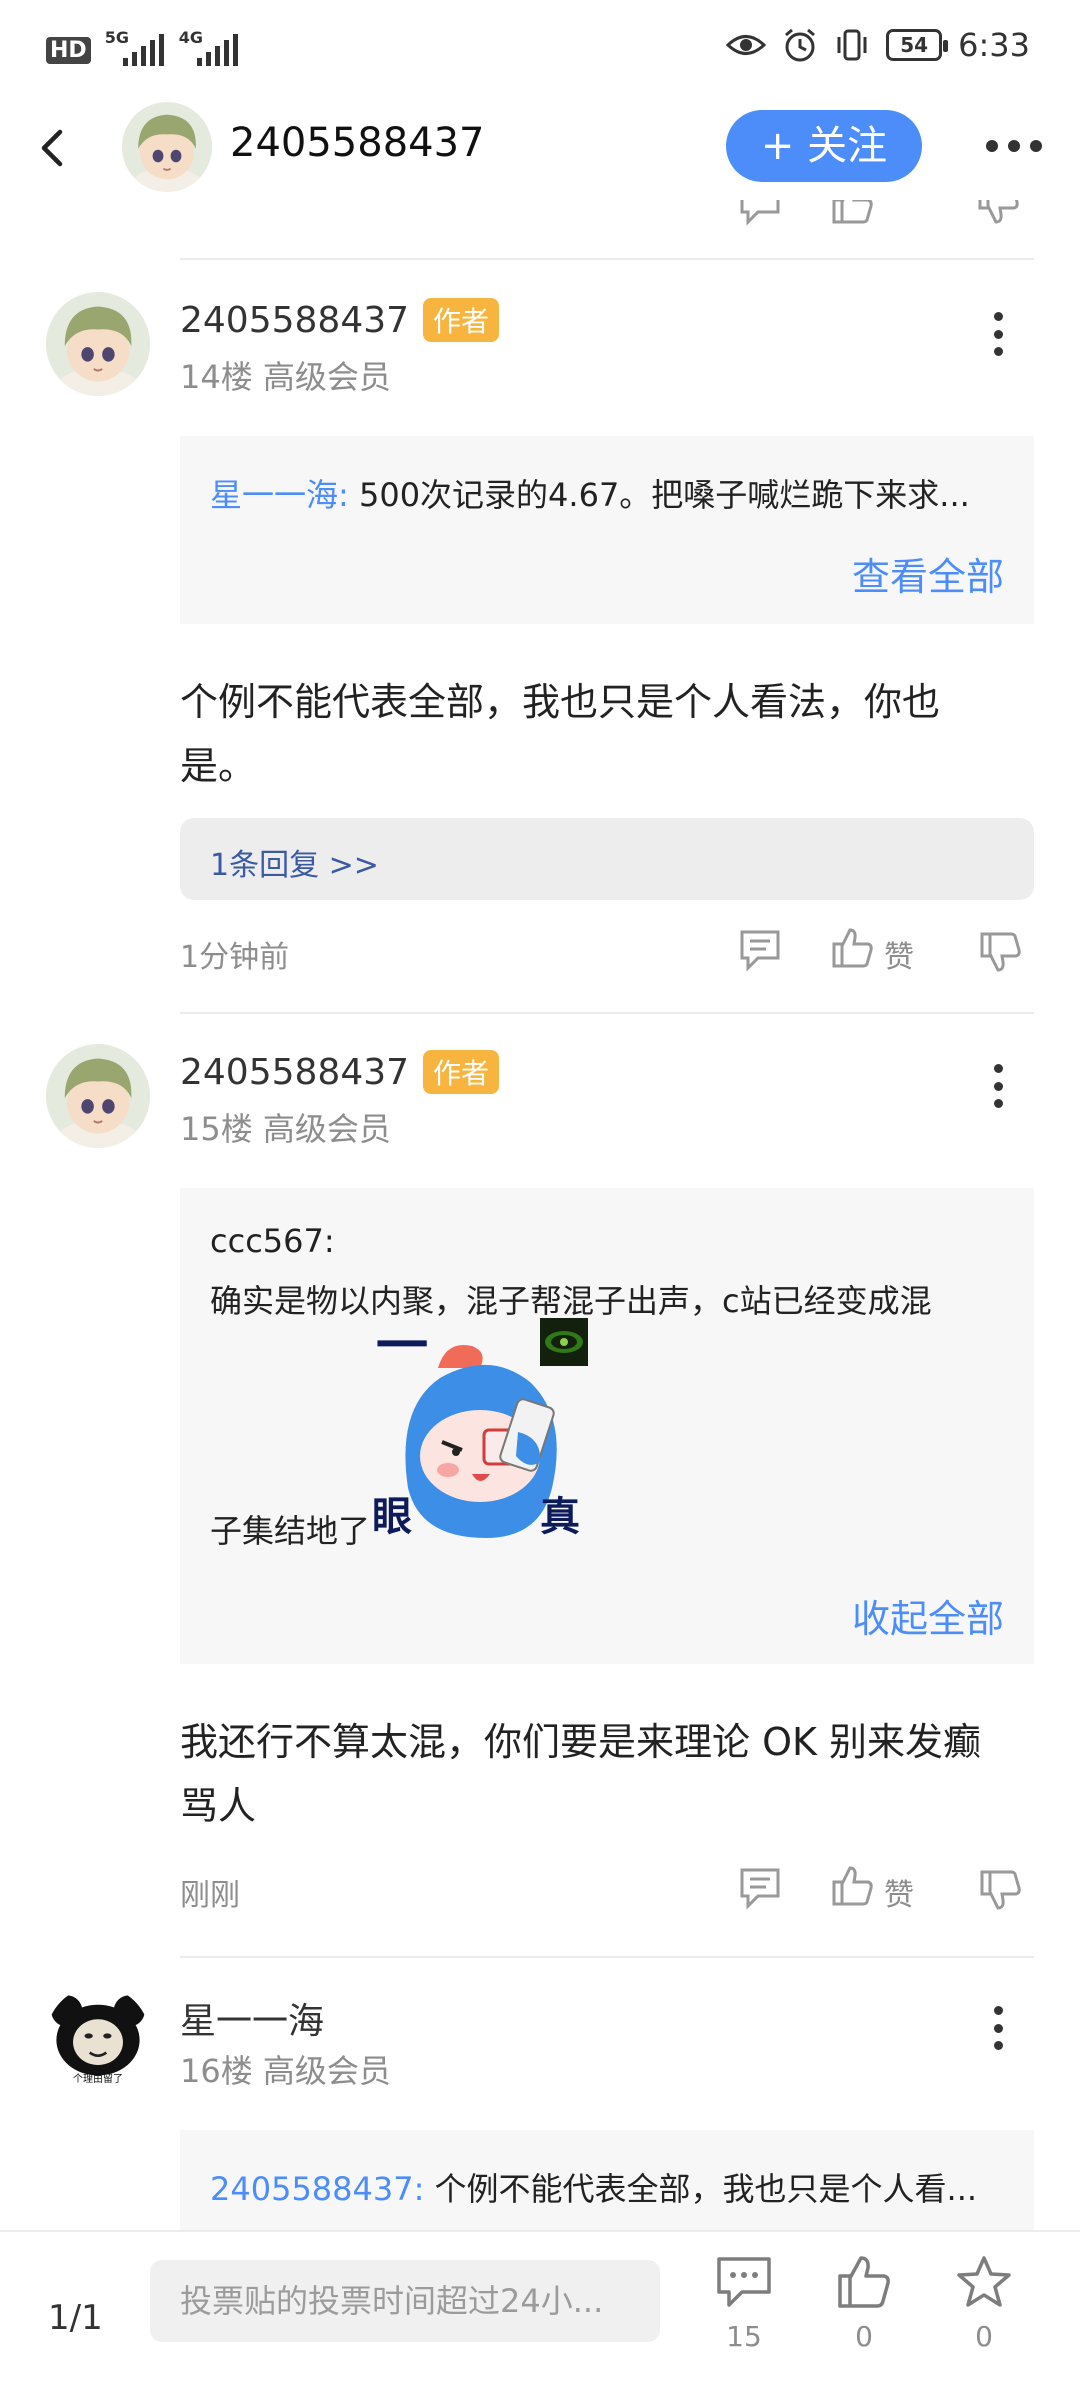 This screenshot has width=1080, height=2400. I want to click on status-bar: HD 5G 4G 54 6:33, so click(540, 48).